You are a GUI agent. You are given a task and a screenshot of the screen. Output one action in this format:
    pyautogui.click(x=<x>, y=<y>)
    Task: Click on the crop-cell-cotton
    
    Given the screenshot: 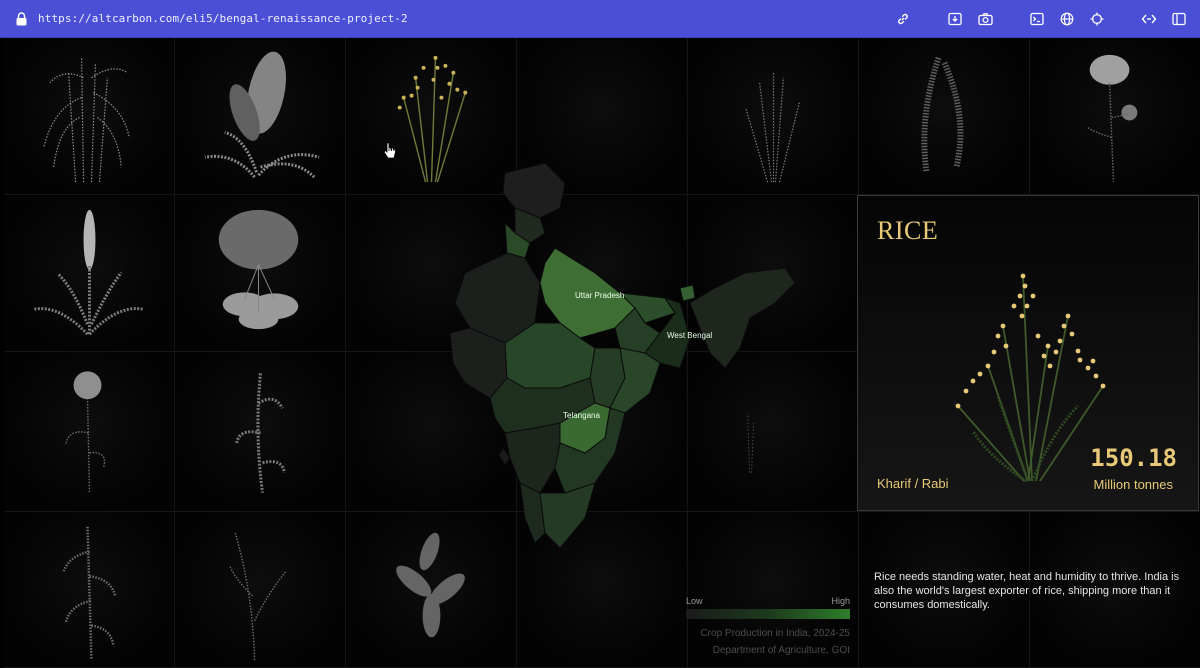 What is the action you would take?
    pyautogui.click(x=1115, y=116)
    